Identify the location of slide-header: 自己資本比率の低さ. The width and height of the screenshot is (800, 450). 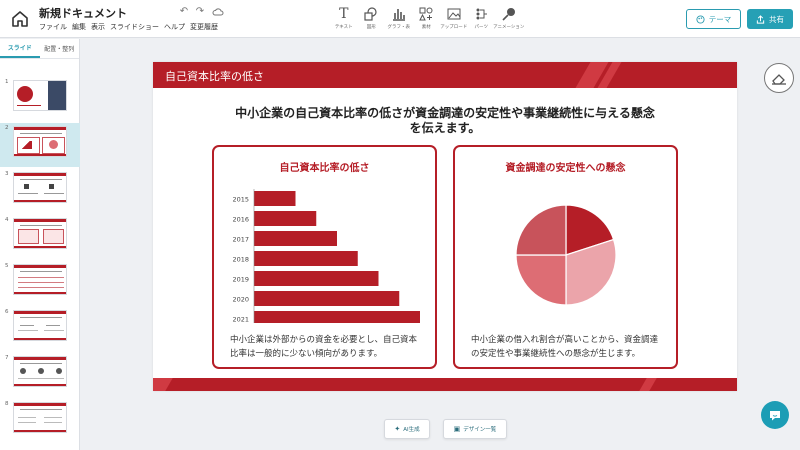
(445, 75).